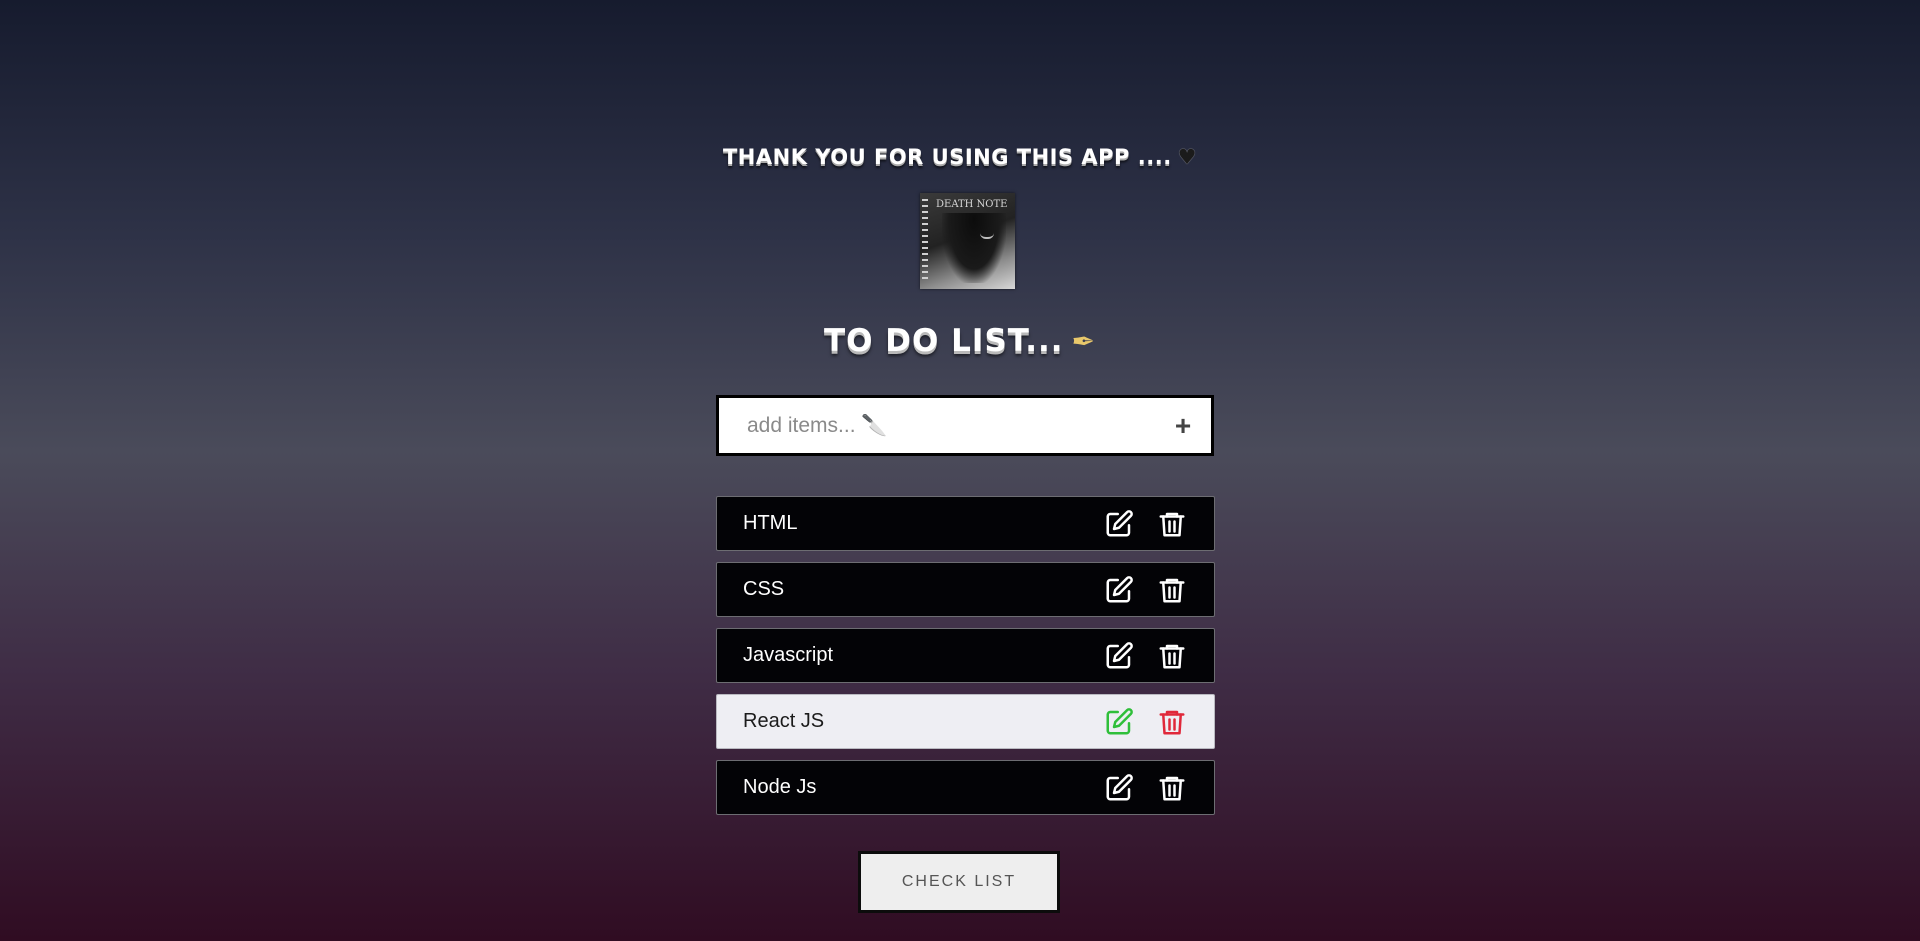 This screenshot has height=941, width=1920. Describe the element at coordinates (965, 589) in the screenshot. I see `todo-item: CSS` at that location.